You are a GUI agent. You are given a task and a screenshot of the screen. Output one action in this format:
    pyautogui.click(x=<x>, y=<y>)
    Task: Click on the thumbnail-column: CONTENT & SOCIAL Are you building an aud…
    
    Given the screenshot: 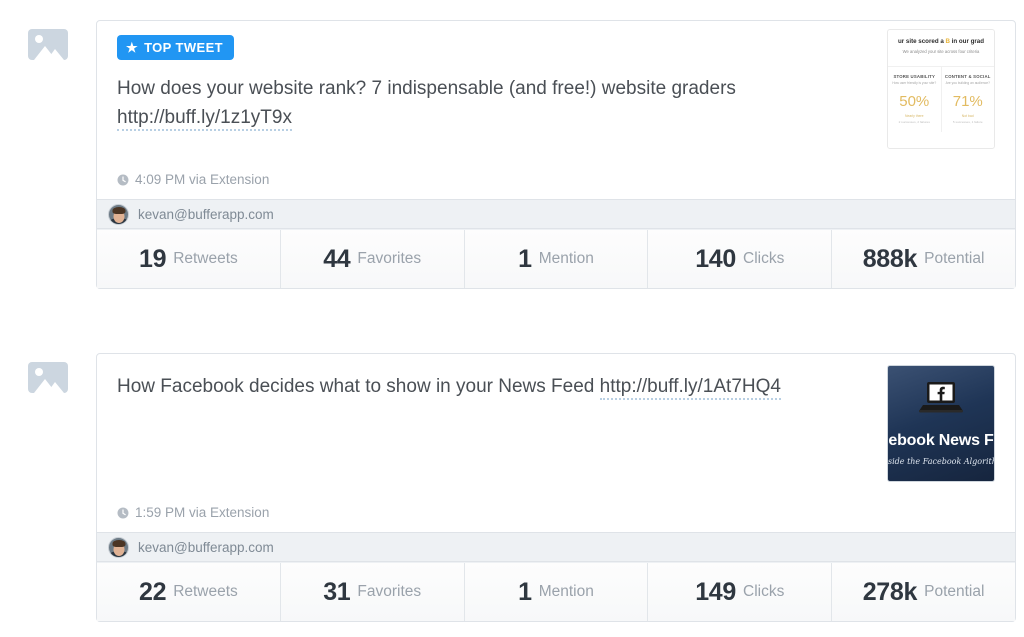 What is the action you would take?
    pyautogui.click(x=967, y=99)
    